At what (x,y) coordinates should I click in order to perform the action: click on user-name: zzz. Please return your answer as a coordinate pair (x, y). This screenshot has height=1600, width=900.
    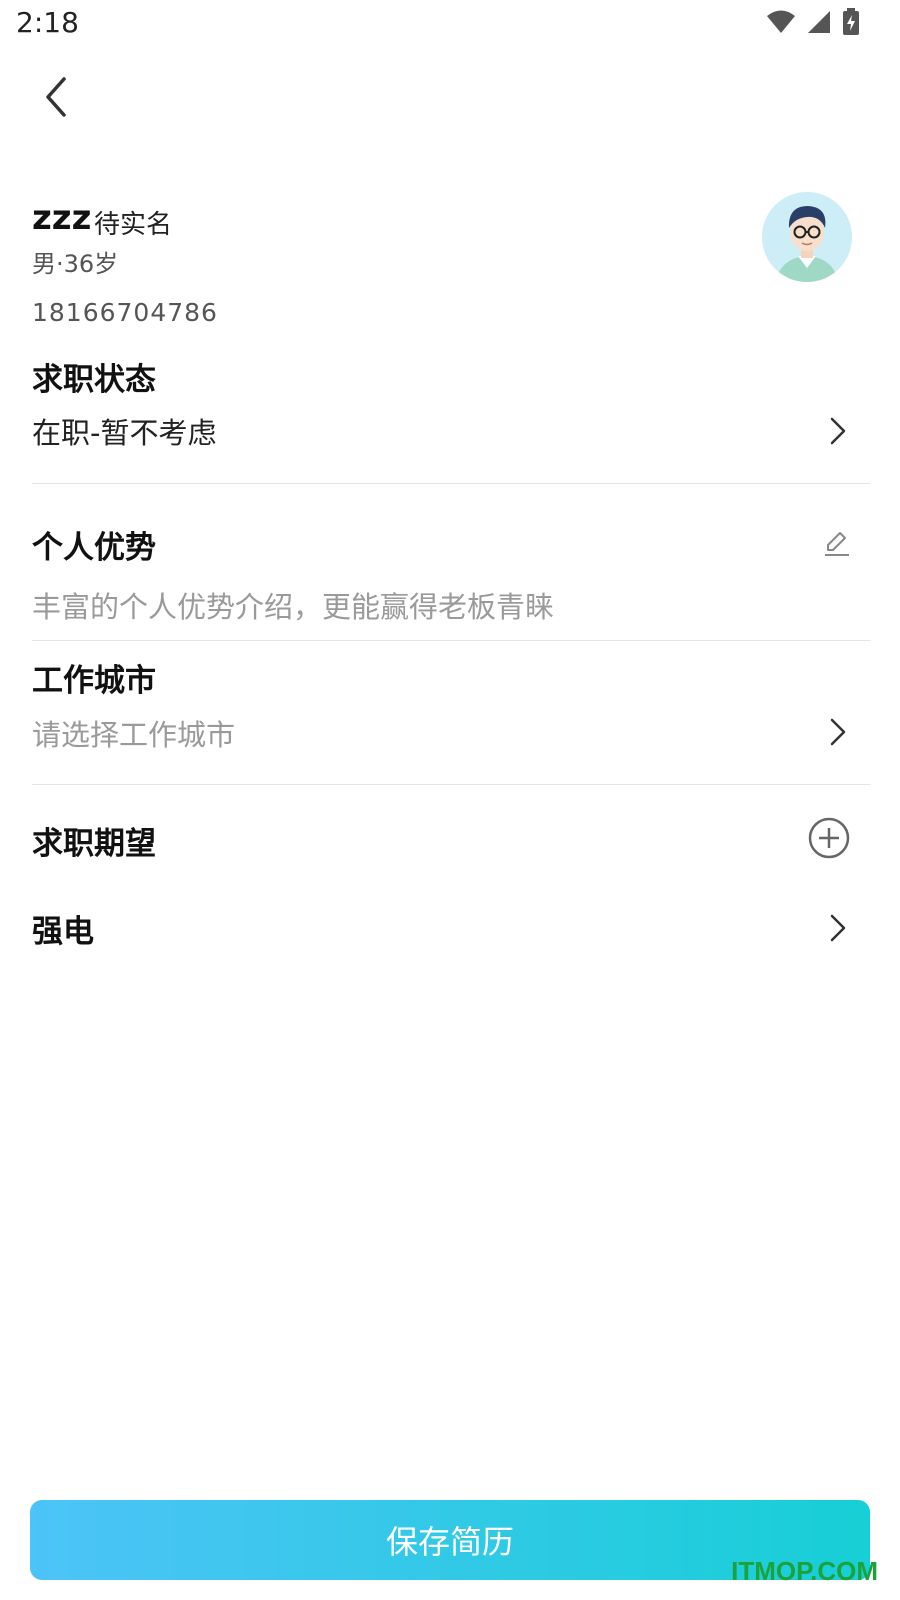
    Looking at the image, I should click on (62, 218).